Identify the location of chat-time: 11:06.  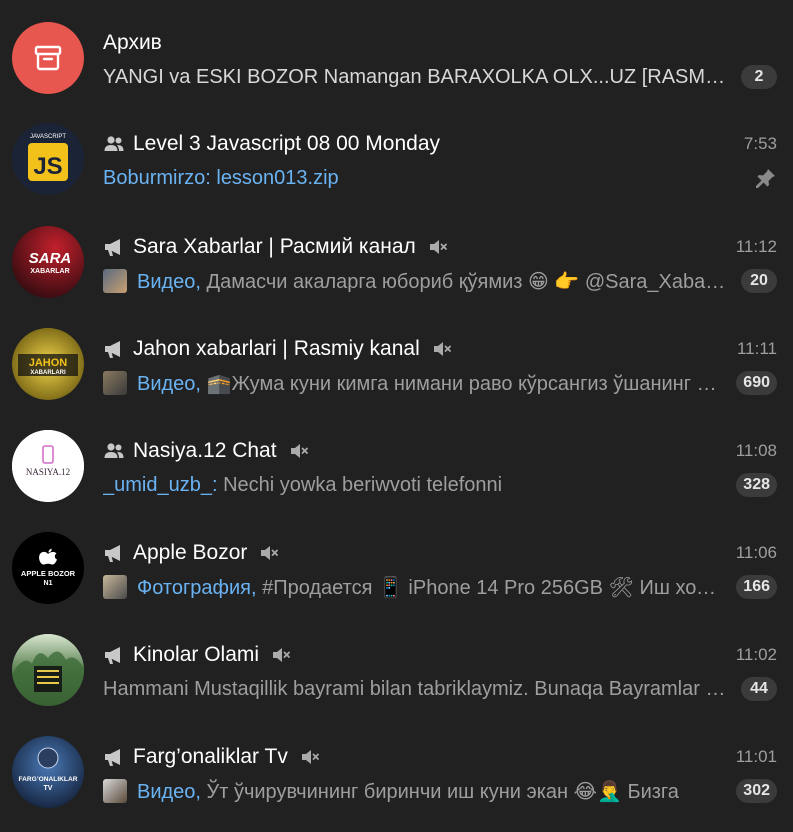
(756, 552).